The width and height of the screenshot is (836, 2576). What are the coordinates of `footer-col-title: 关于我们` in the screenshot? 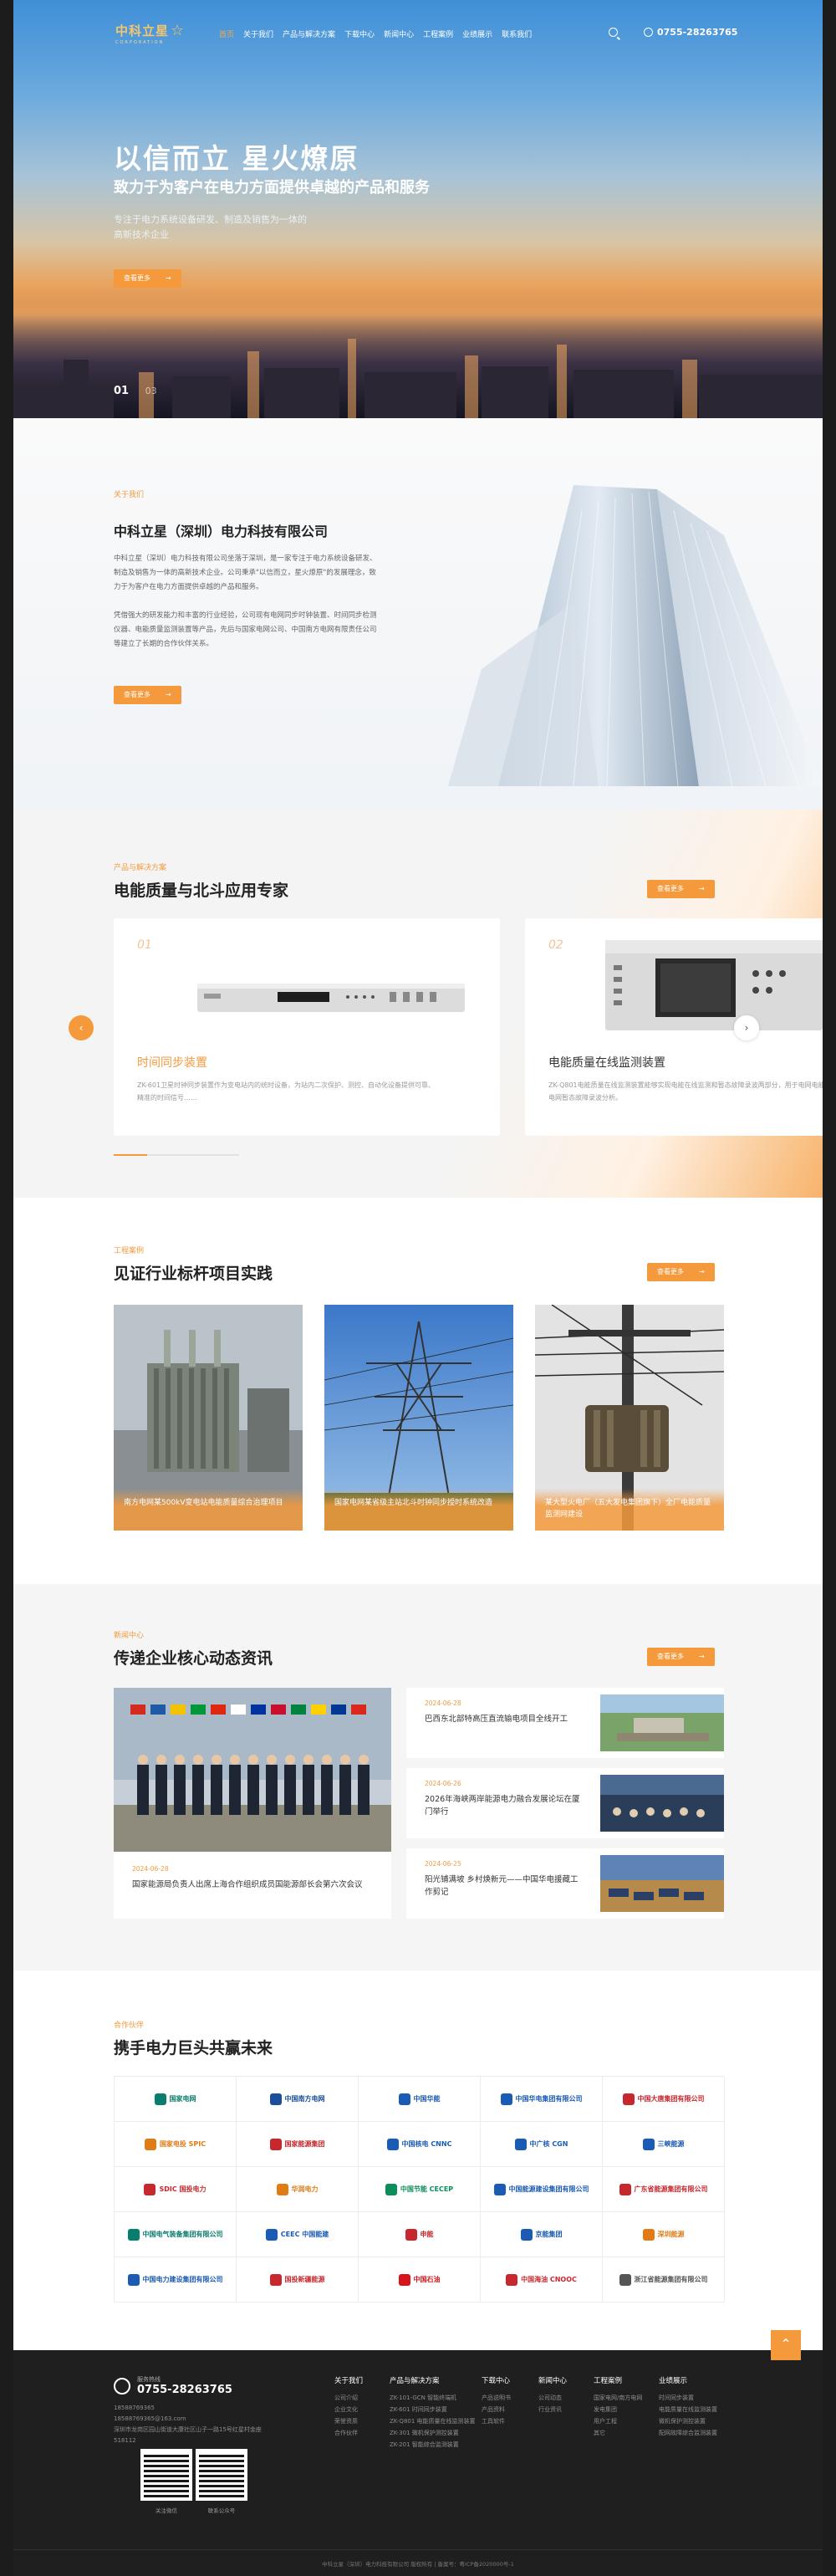 It's located at (348, 2381).